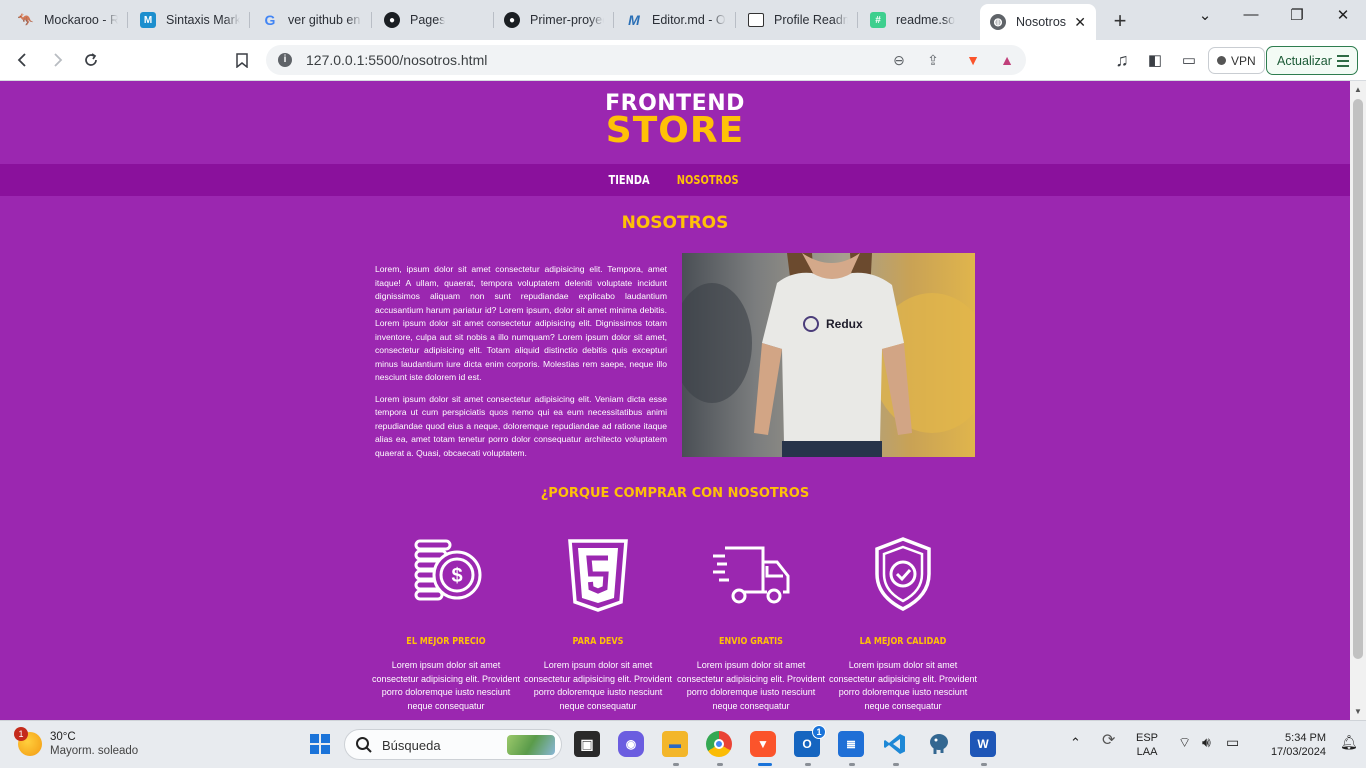  I want to click on task-view-button: ▣, so click(587, 744).